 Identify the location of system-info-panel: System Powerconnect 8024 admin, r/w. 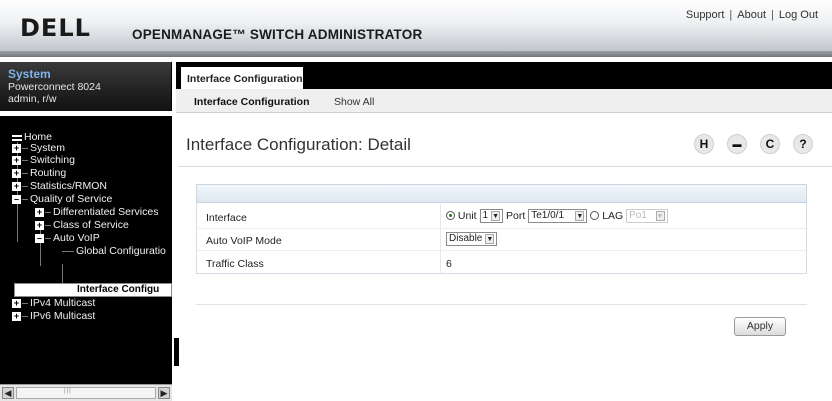
(86, 86).